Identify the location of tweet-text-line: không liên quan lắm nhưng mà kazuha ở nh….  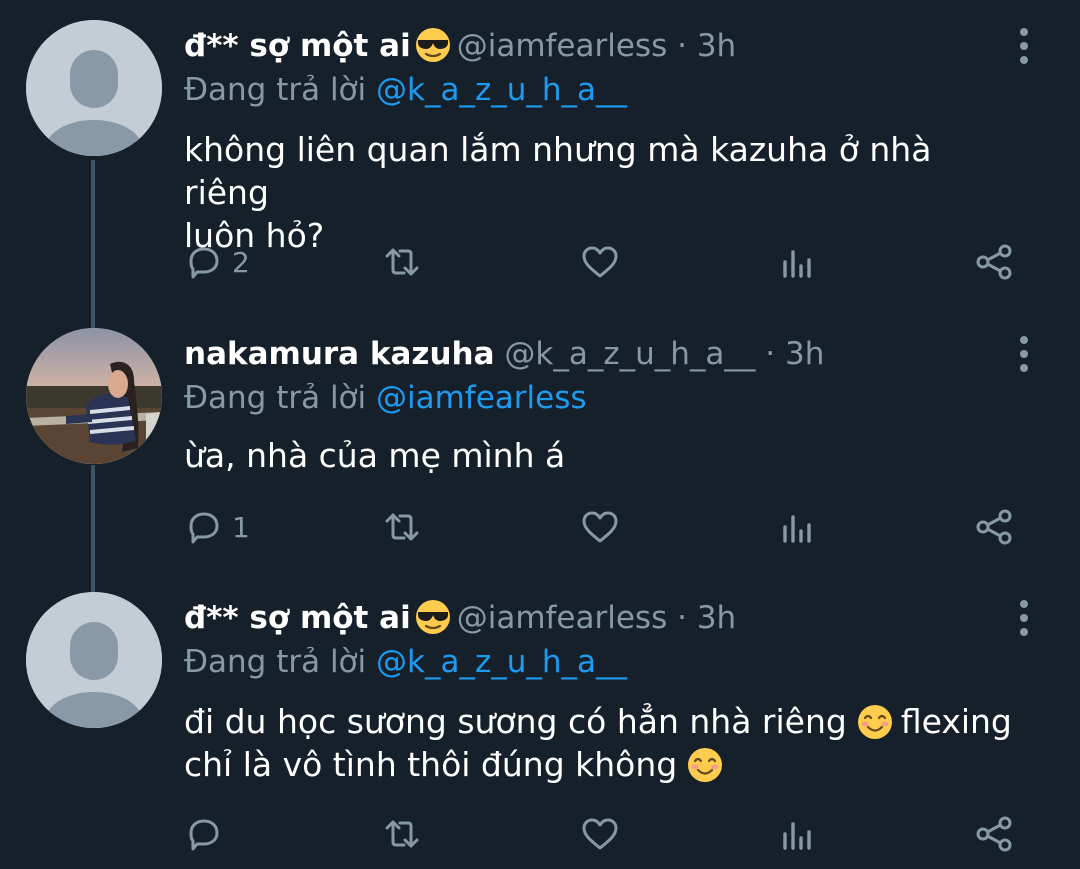
(558, 171).